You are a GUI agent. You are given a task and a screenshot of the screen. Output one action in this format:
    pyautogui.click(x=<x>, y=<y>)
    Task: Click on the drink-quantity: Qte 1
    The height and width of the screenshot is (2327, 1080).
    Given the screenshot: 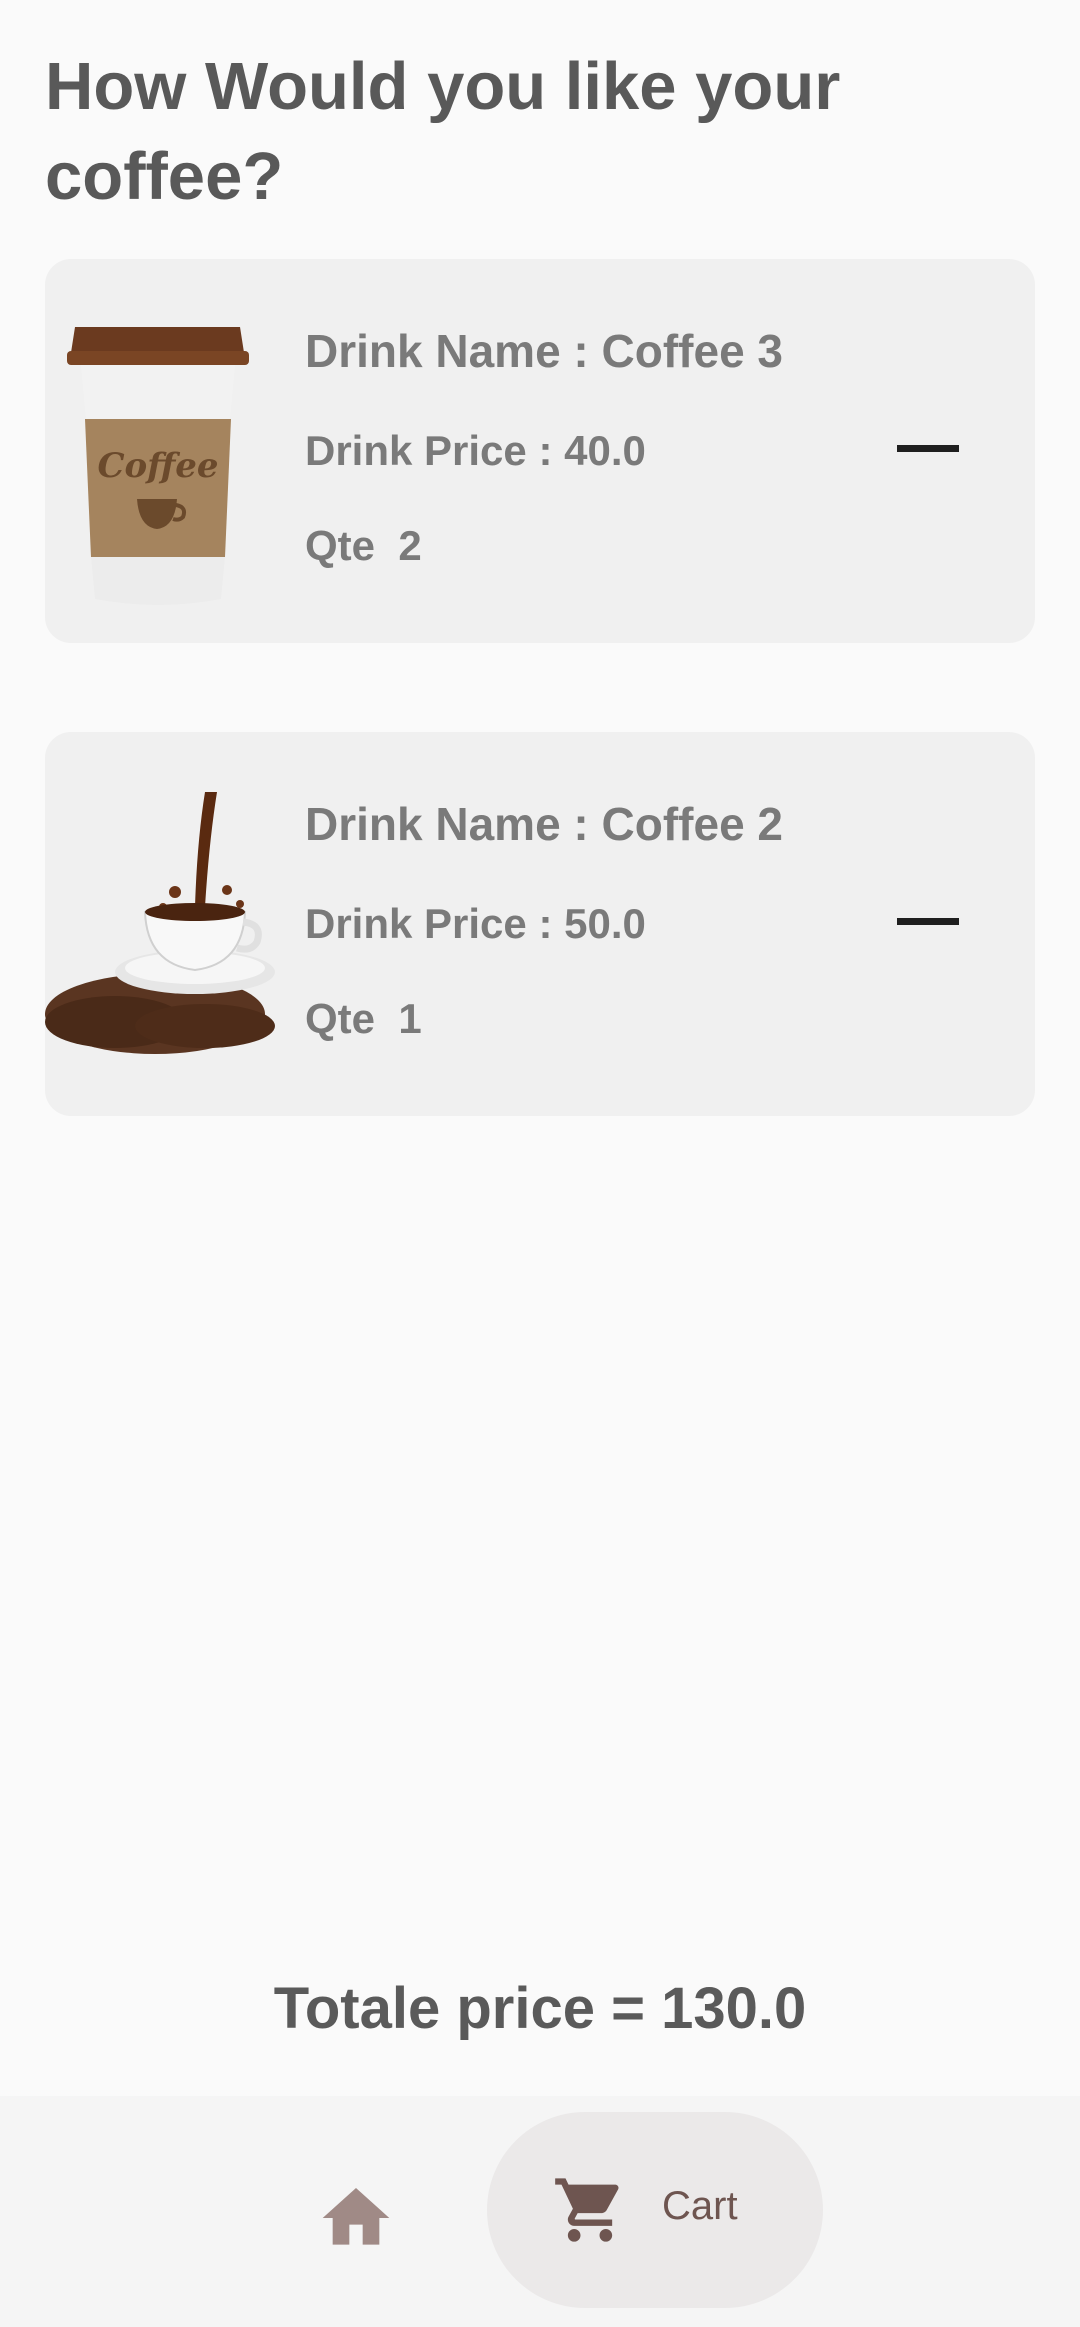 What is the action you would take?
    pyautogui.click(x=363, y=1018)
    